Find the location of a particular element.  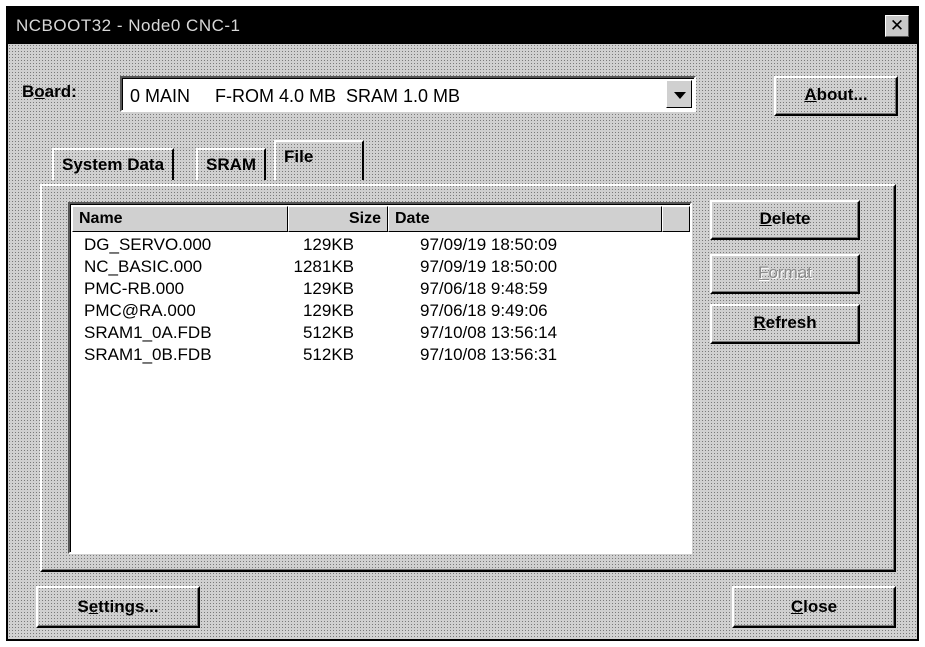

file-date: 97/06/18 9:48:59 is located at coordinates (484, 288).